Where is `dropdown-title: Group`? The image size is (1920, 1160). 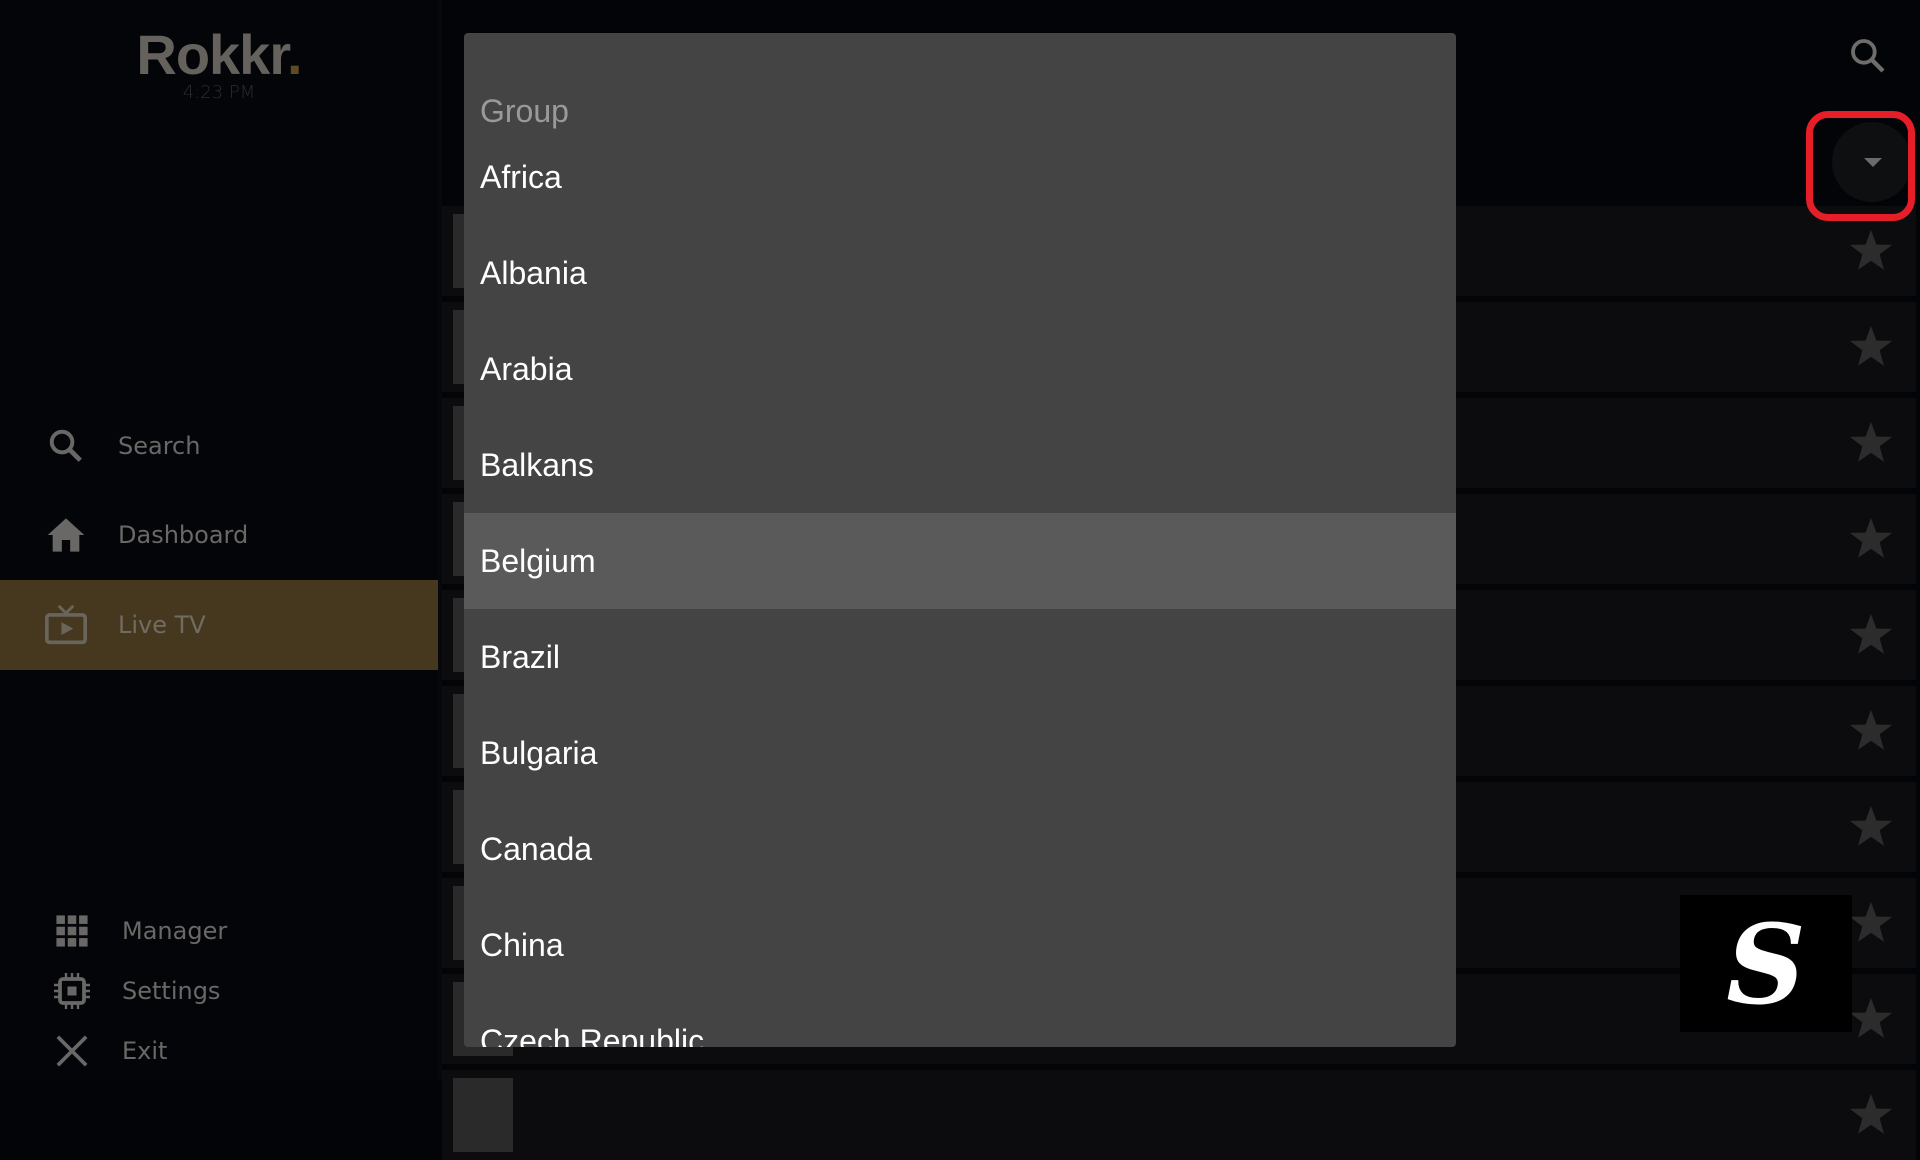
dropdown-title: Group is located at coordinates (524, 111).